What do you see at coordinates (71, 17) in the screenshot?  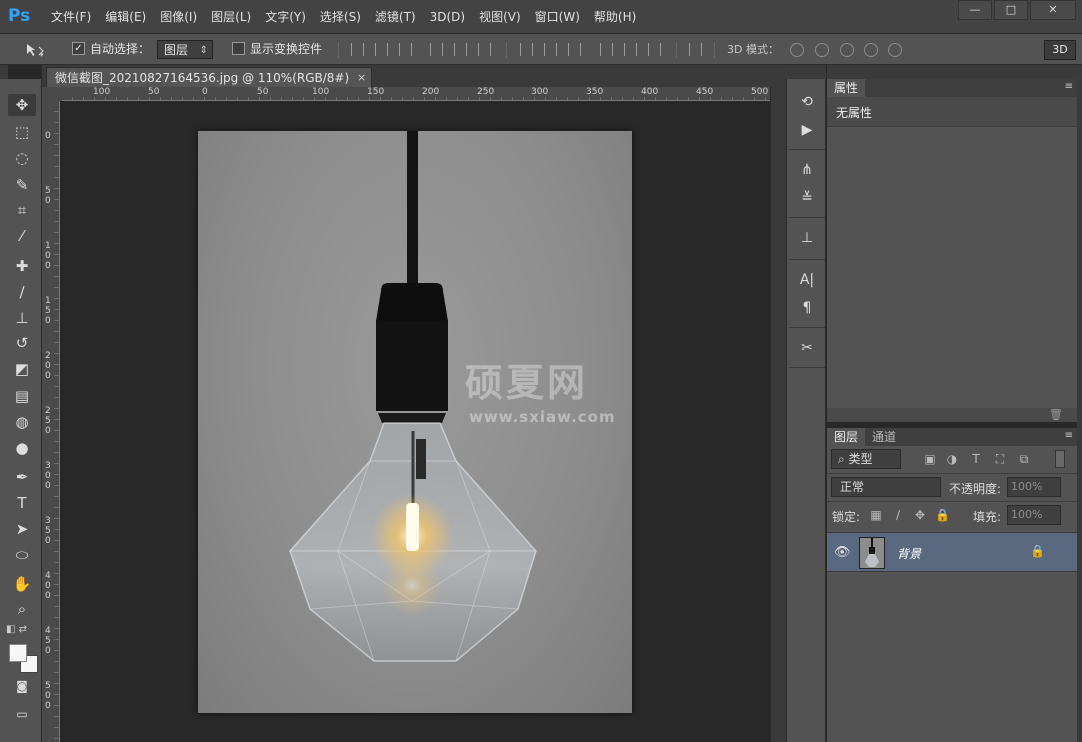 I see `menu-file: 文件(F)` at bounding box center [71, 17].